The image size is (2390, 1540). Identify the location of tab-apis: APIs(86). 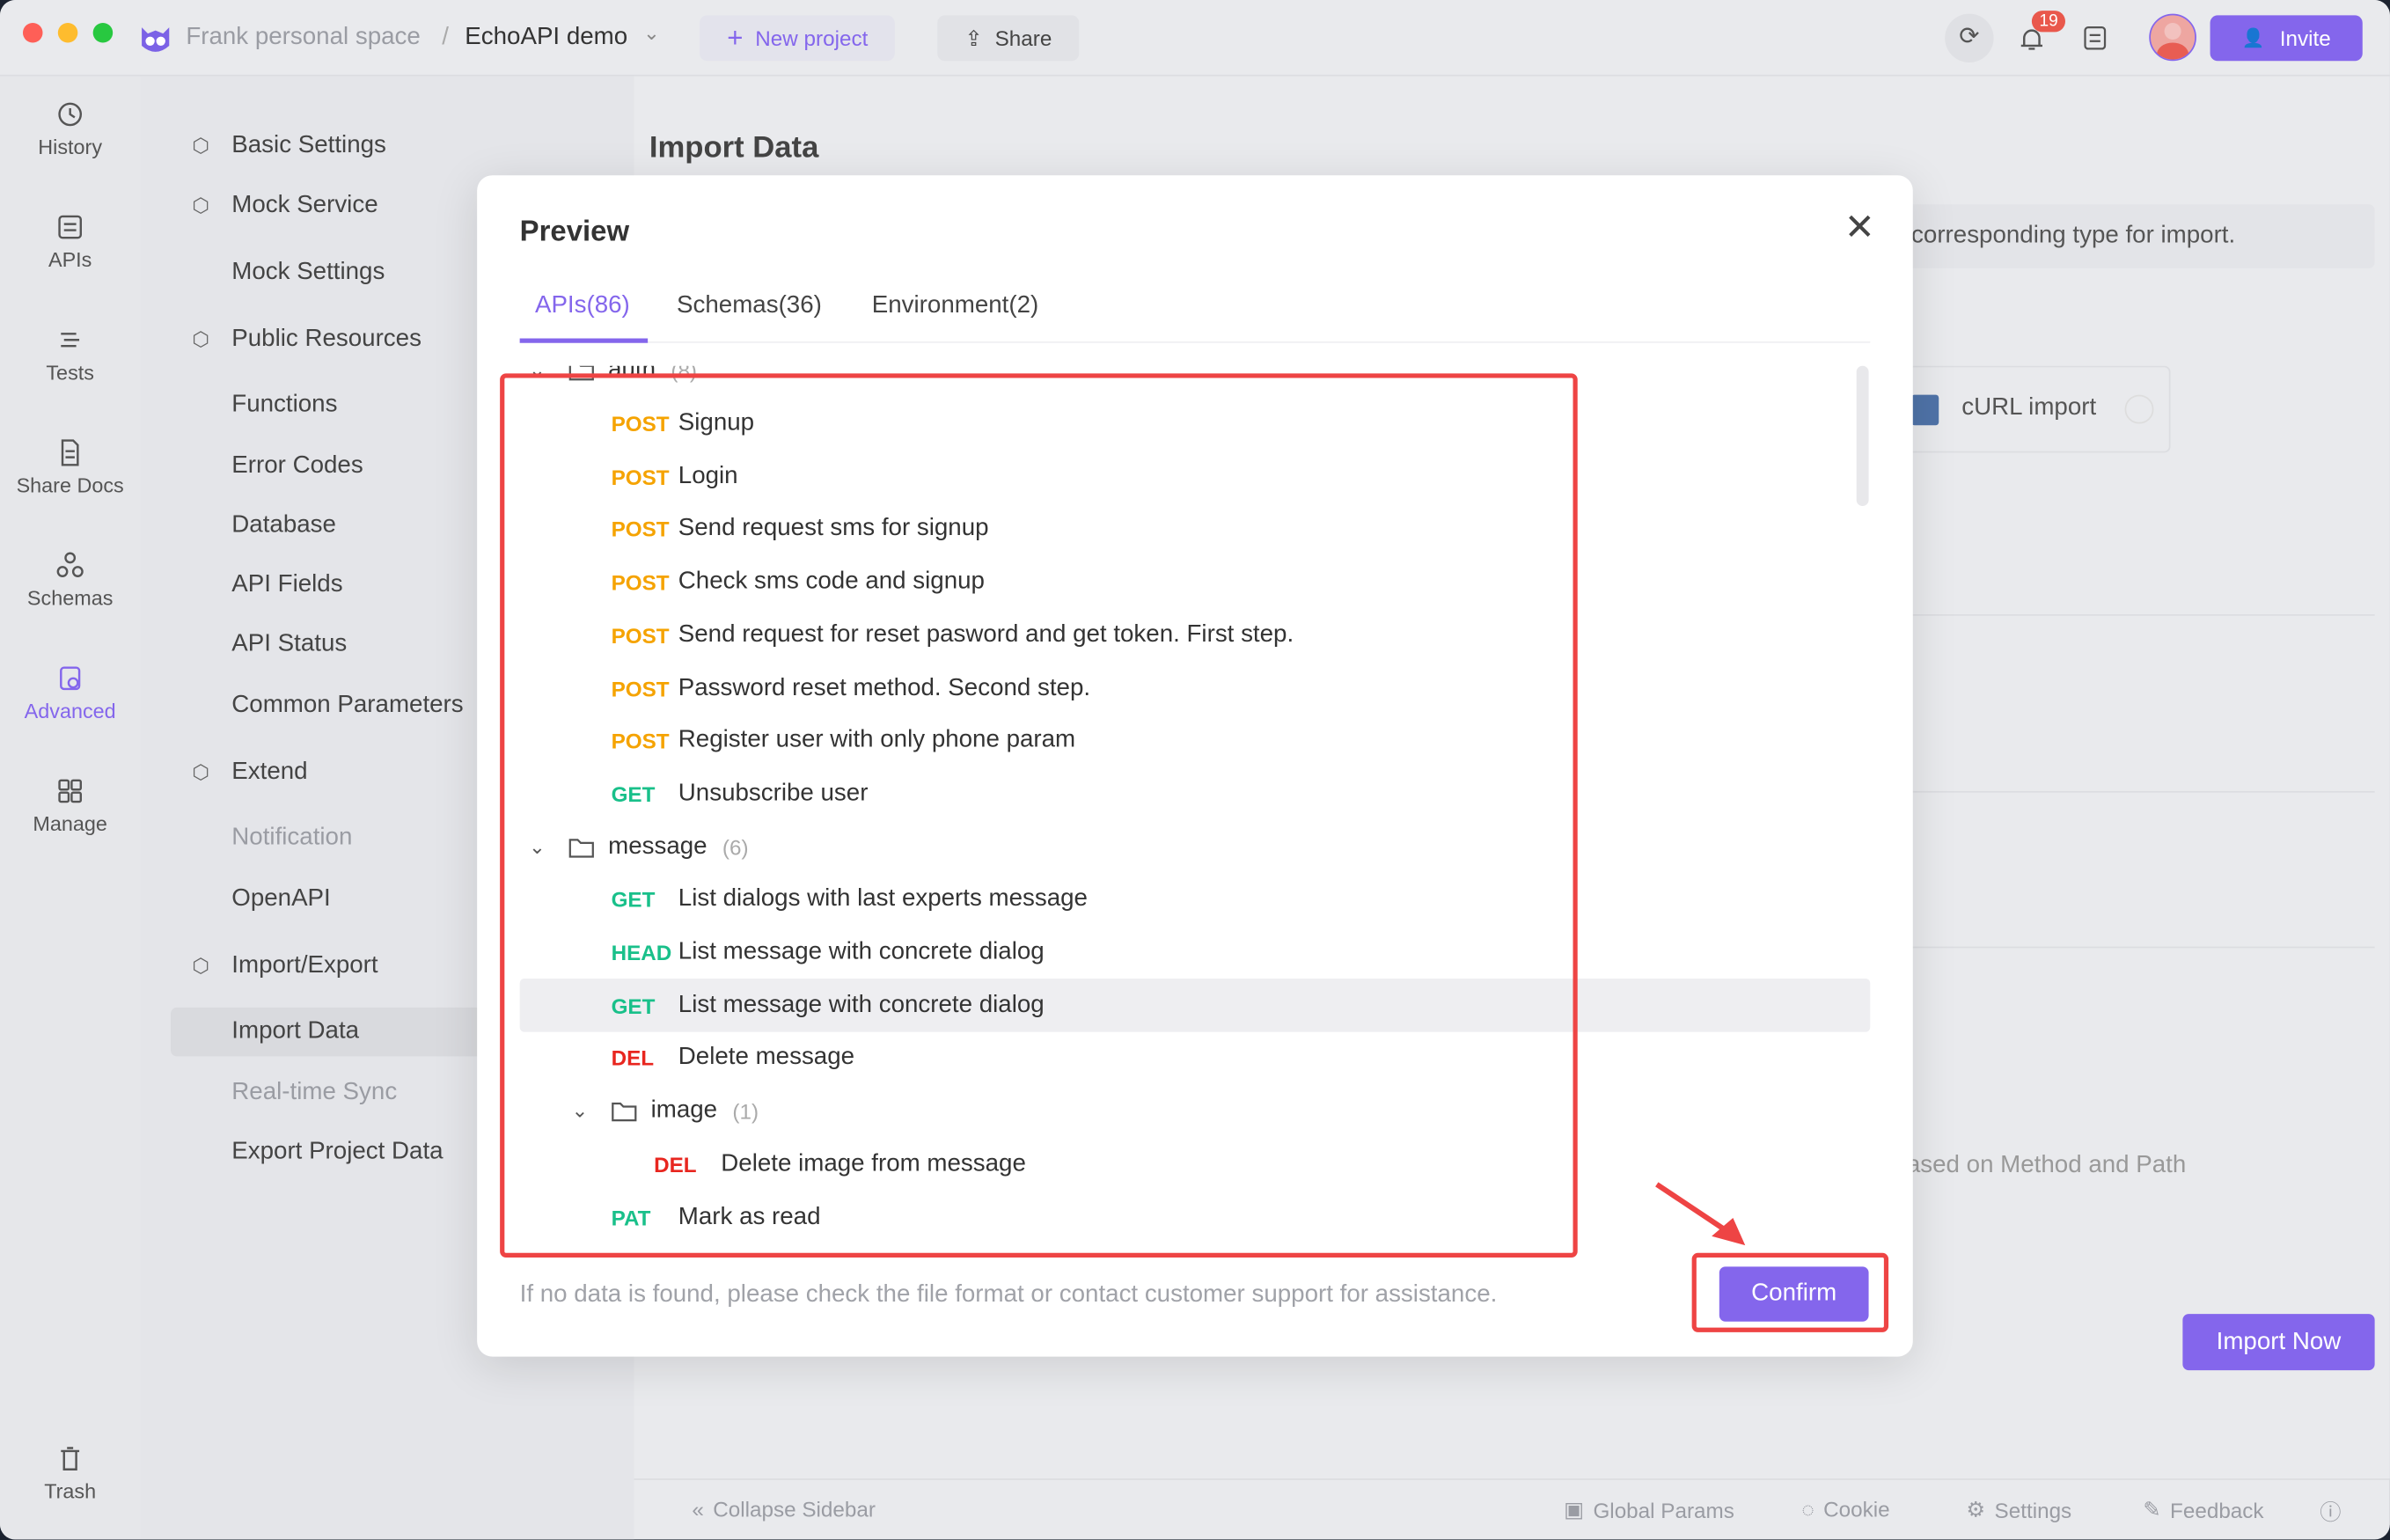
(582, 306).